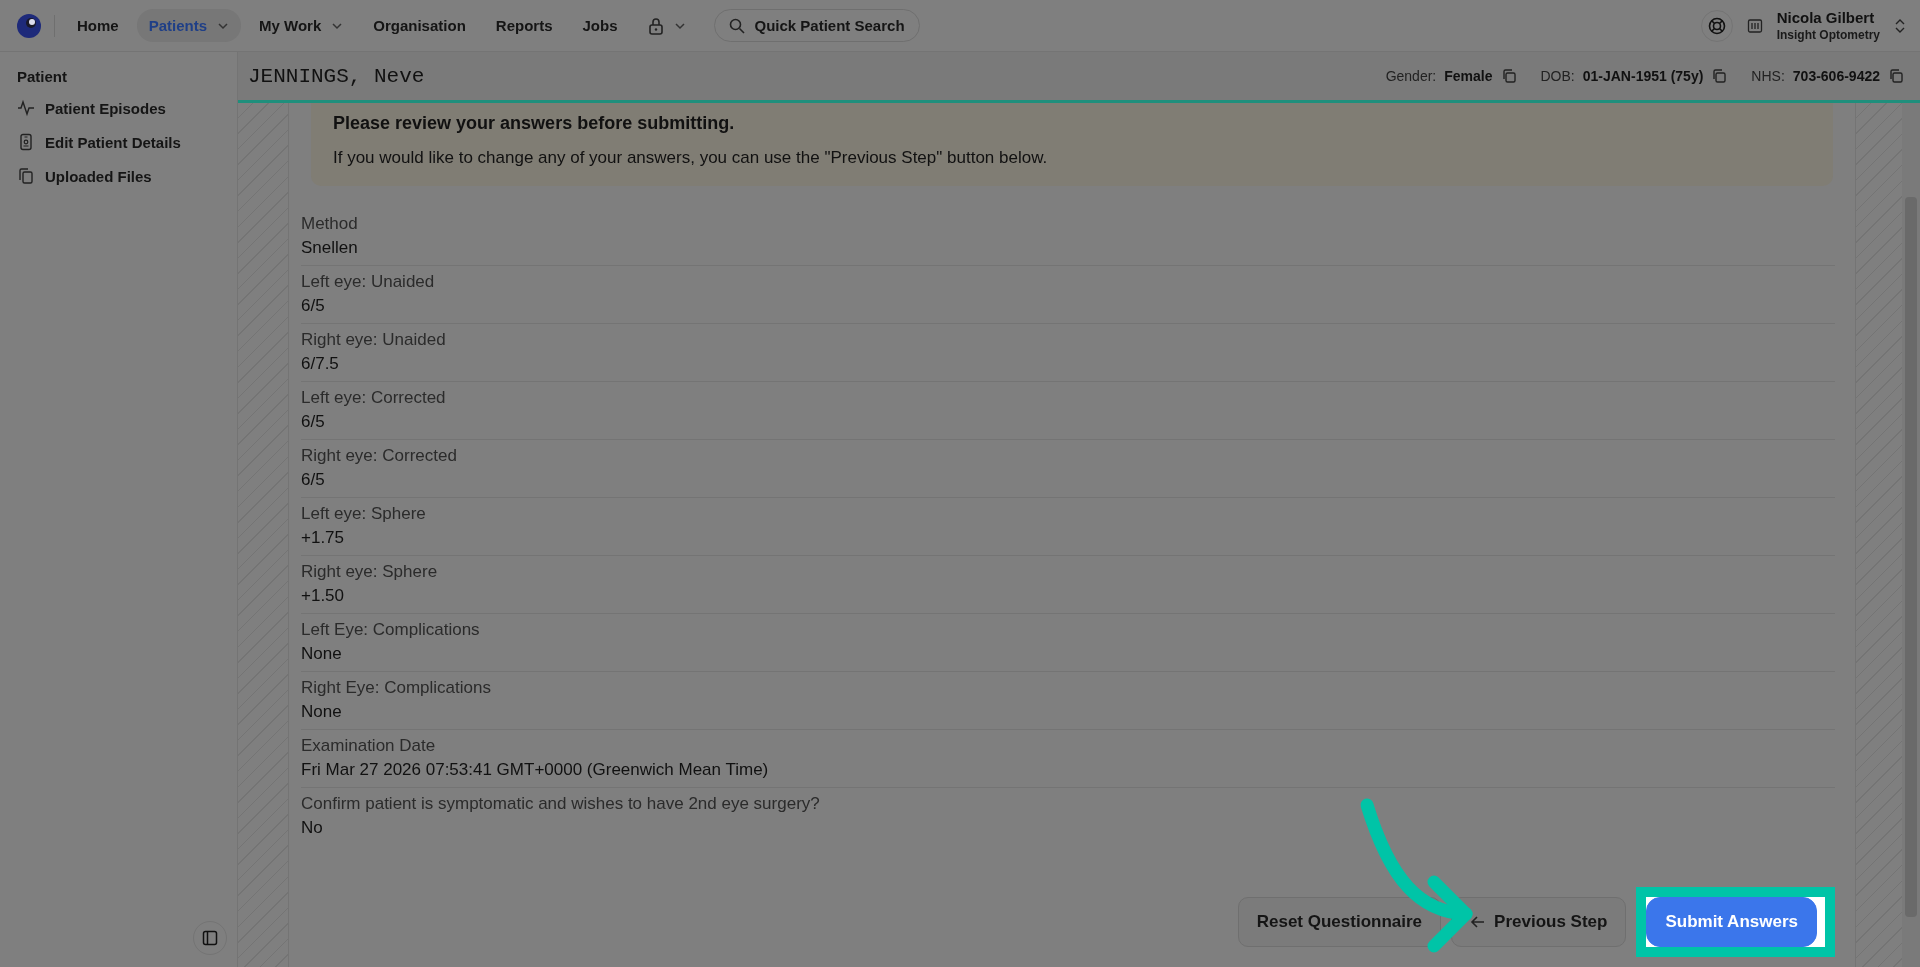 The width and height of the screenshot is (1920, 967). I want to click on question-label: Left eye: Unaided, so click(368, 282).